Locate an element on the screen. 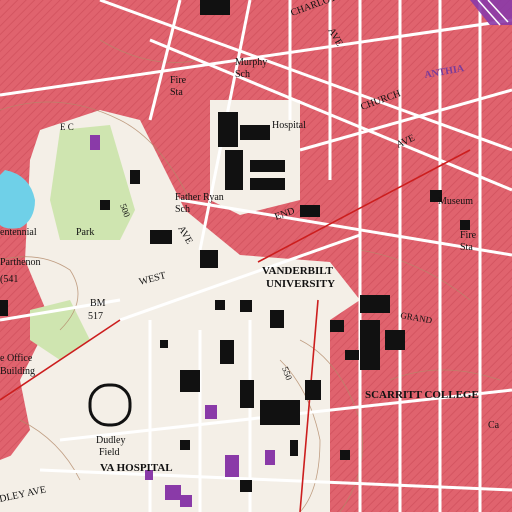 This screenshot has height=512, width=512. label-museum: Museum is located at coordinates (455, 201).